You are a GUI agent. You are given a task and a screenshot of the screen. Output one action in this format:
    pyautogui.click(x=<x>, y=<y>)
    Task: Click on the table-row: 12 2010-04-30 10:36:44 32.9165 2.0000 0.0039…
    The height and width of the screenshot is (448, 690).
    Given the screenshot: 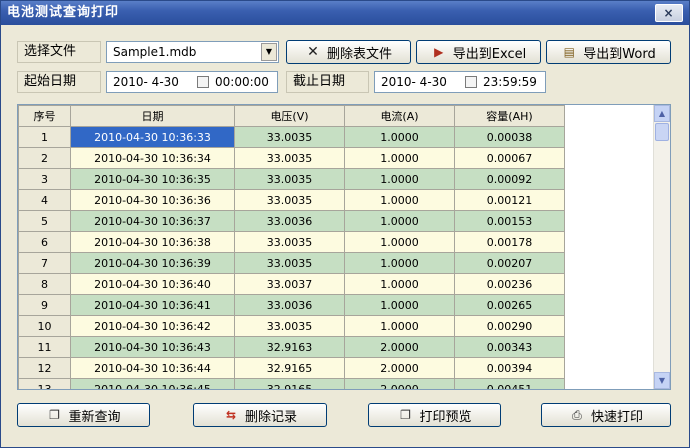 What is the action you would take?
    pyautogui.click(x=291, y=368)
    